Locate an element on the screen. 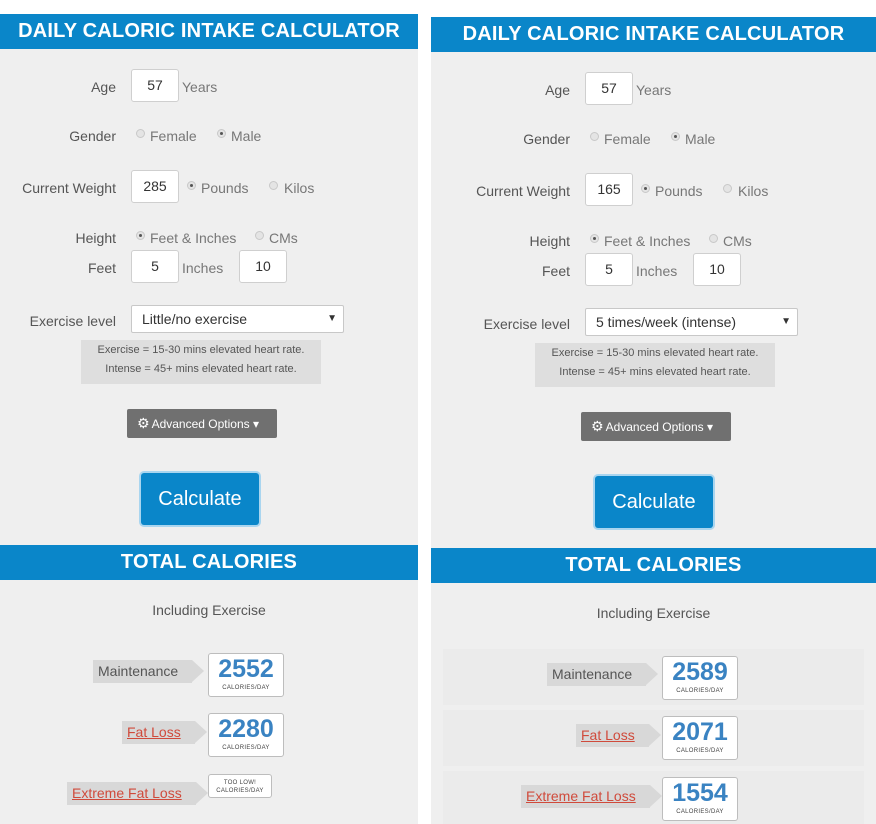  maintenance-value: 2589 is located at coordinates (700, 672).